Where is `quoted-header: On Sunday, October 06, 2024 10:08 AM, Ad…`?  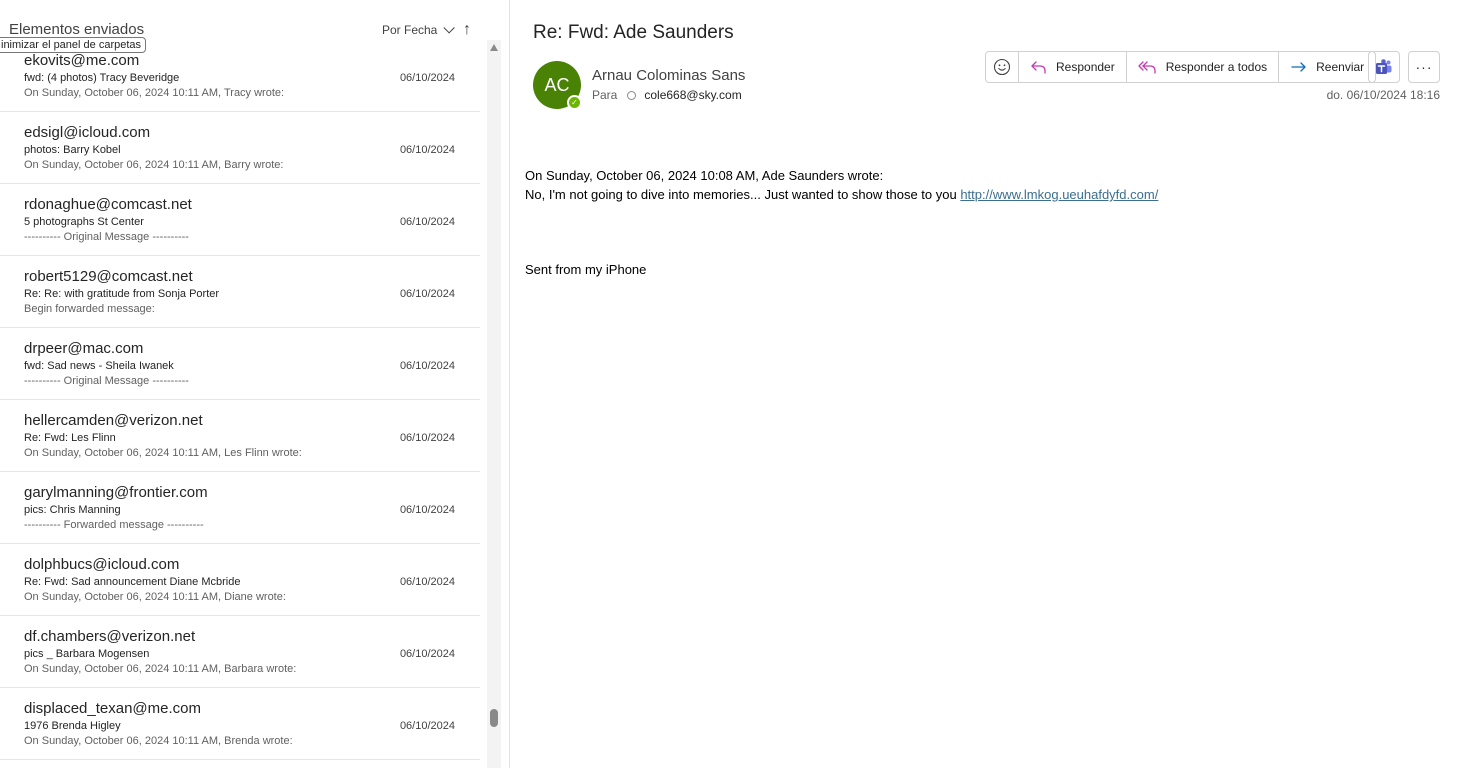
quoted-header: On Sunday, October 06, 2024 10:08 AM, Ad… is located at coordinates (704, 175).